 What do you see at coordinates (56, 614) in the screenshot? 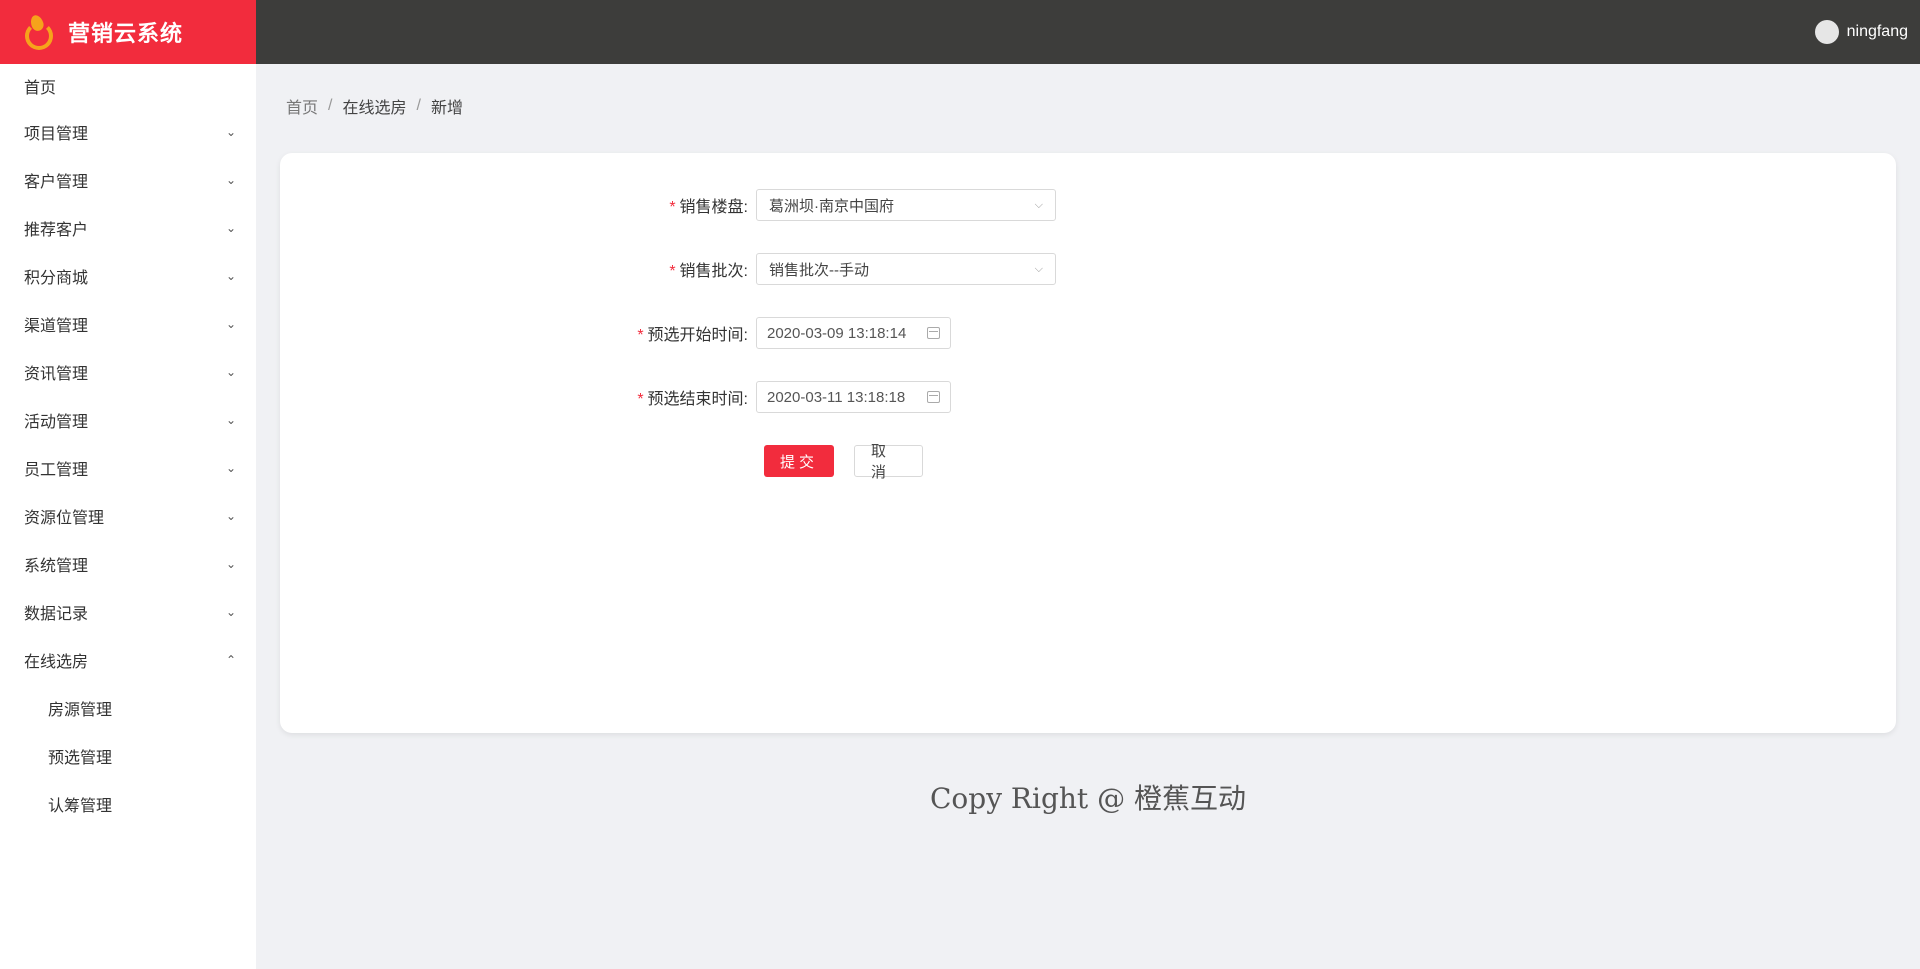
I see `sidebar-item-label: 数据记录` at bounding box center [56, 614].